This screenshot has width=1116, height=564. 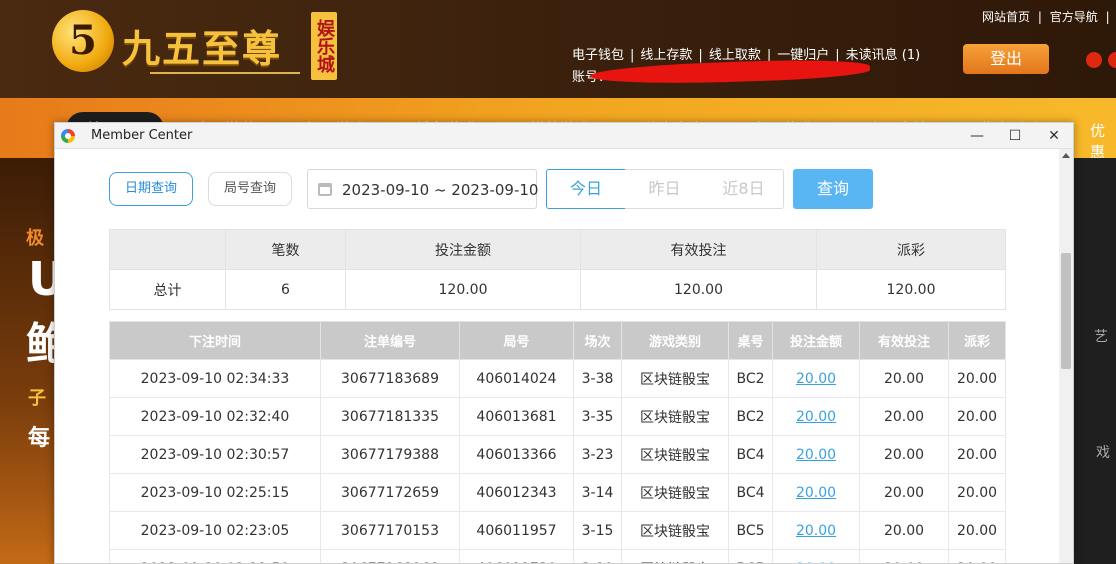 What do you see at coordinates (665, 189) in the screenshot?
I see `quick-yesterday-button: 昨日` at bounding box center [665, 189].